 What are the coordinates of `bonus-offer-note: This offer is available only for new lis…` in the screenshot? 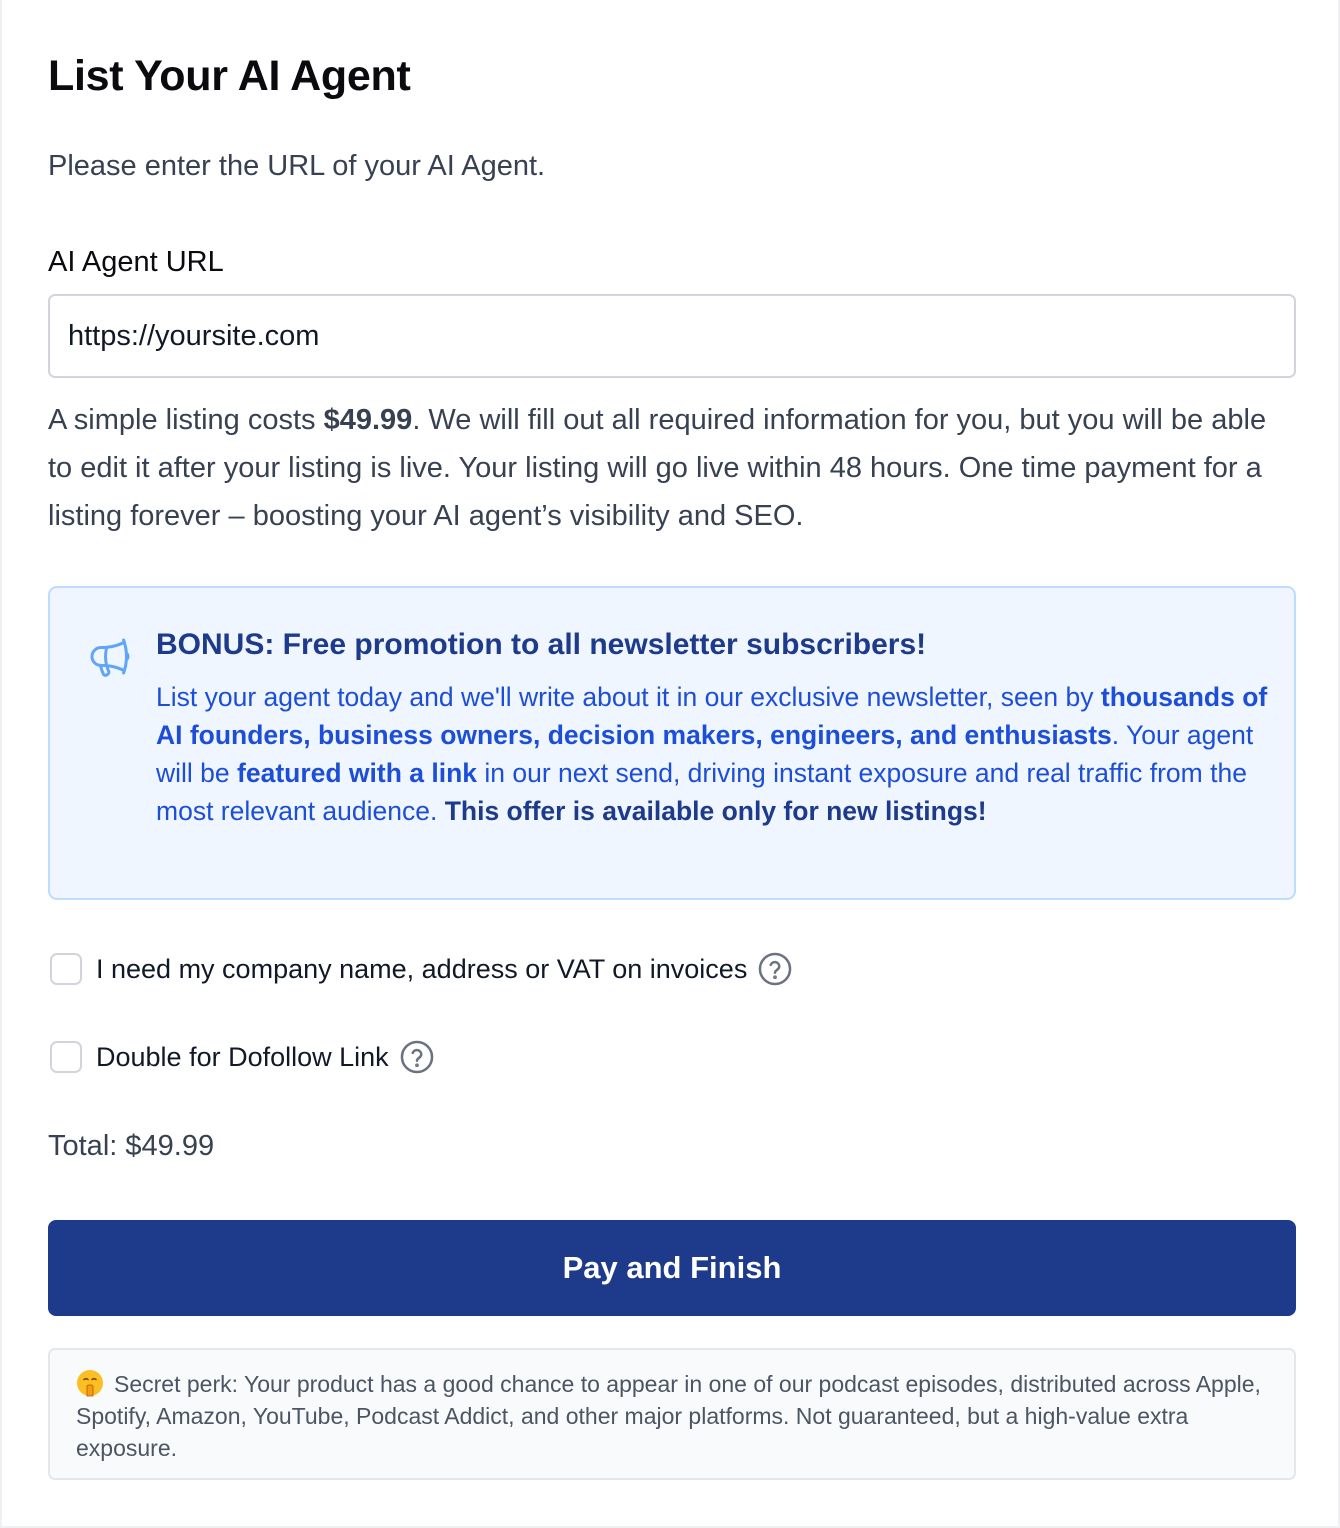 It's located at (715, 811).